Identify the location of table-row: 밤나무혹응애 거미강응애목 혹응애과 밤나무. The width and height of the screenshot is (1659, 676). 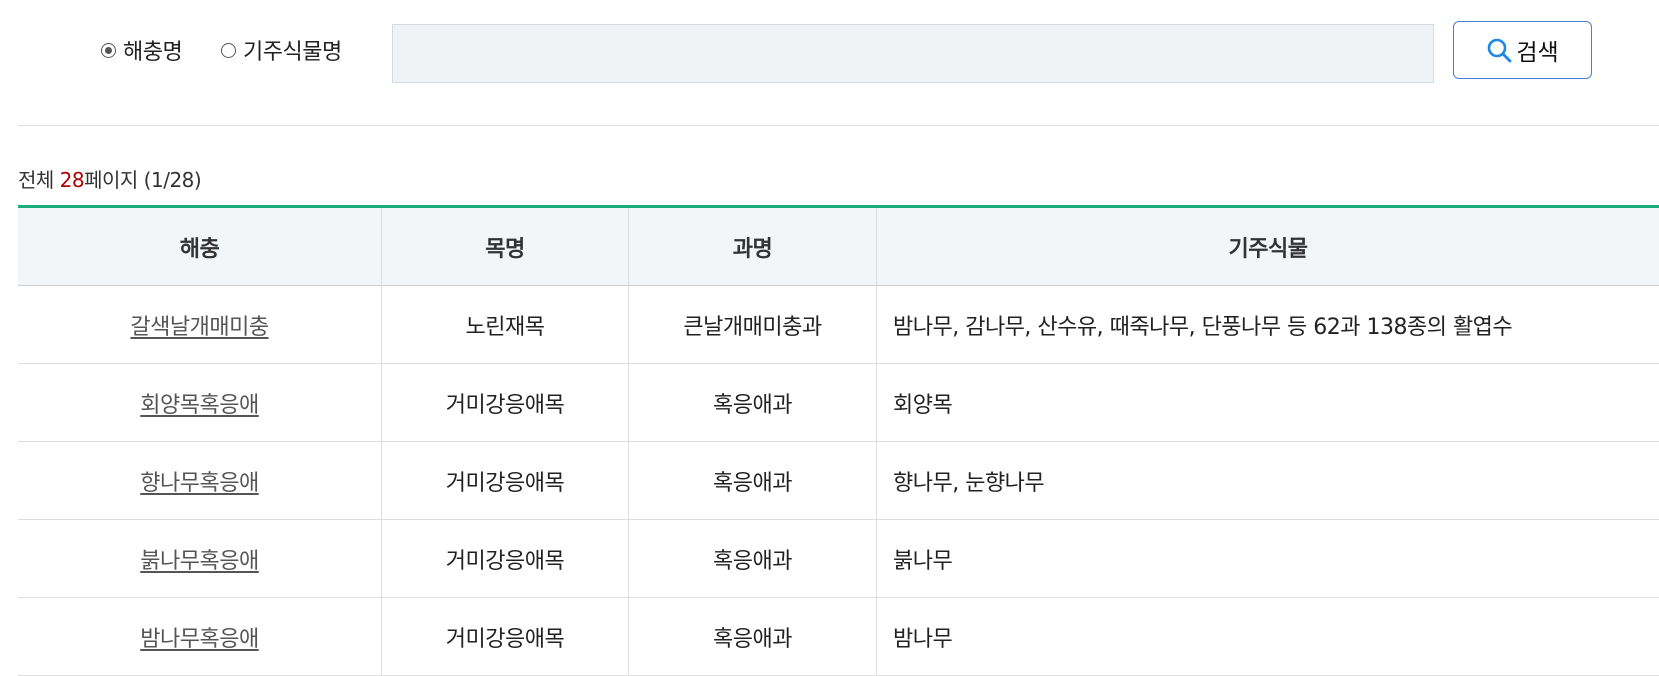
(838, 637).